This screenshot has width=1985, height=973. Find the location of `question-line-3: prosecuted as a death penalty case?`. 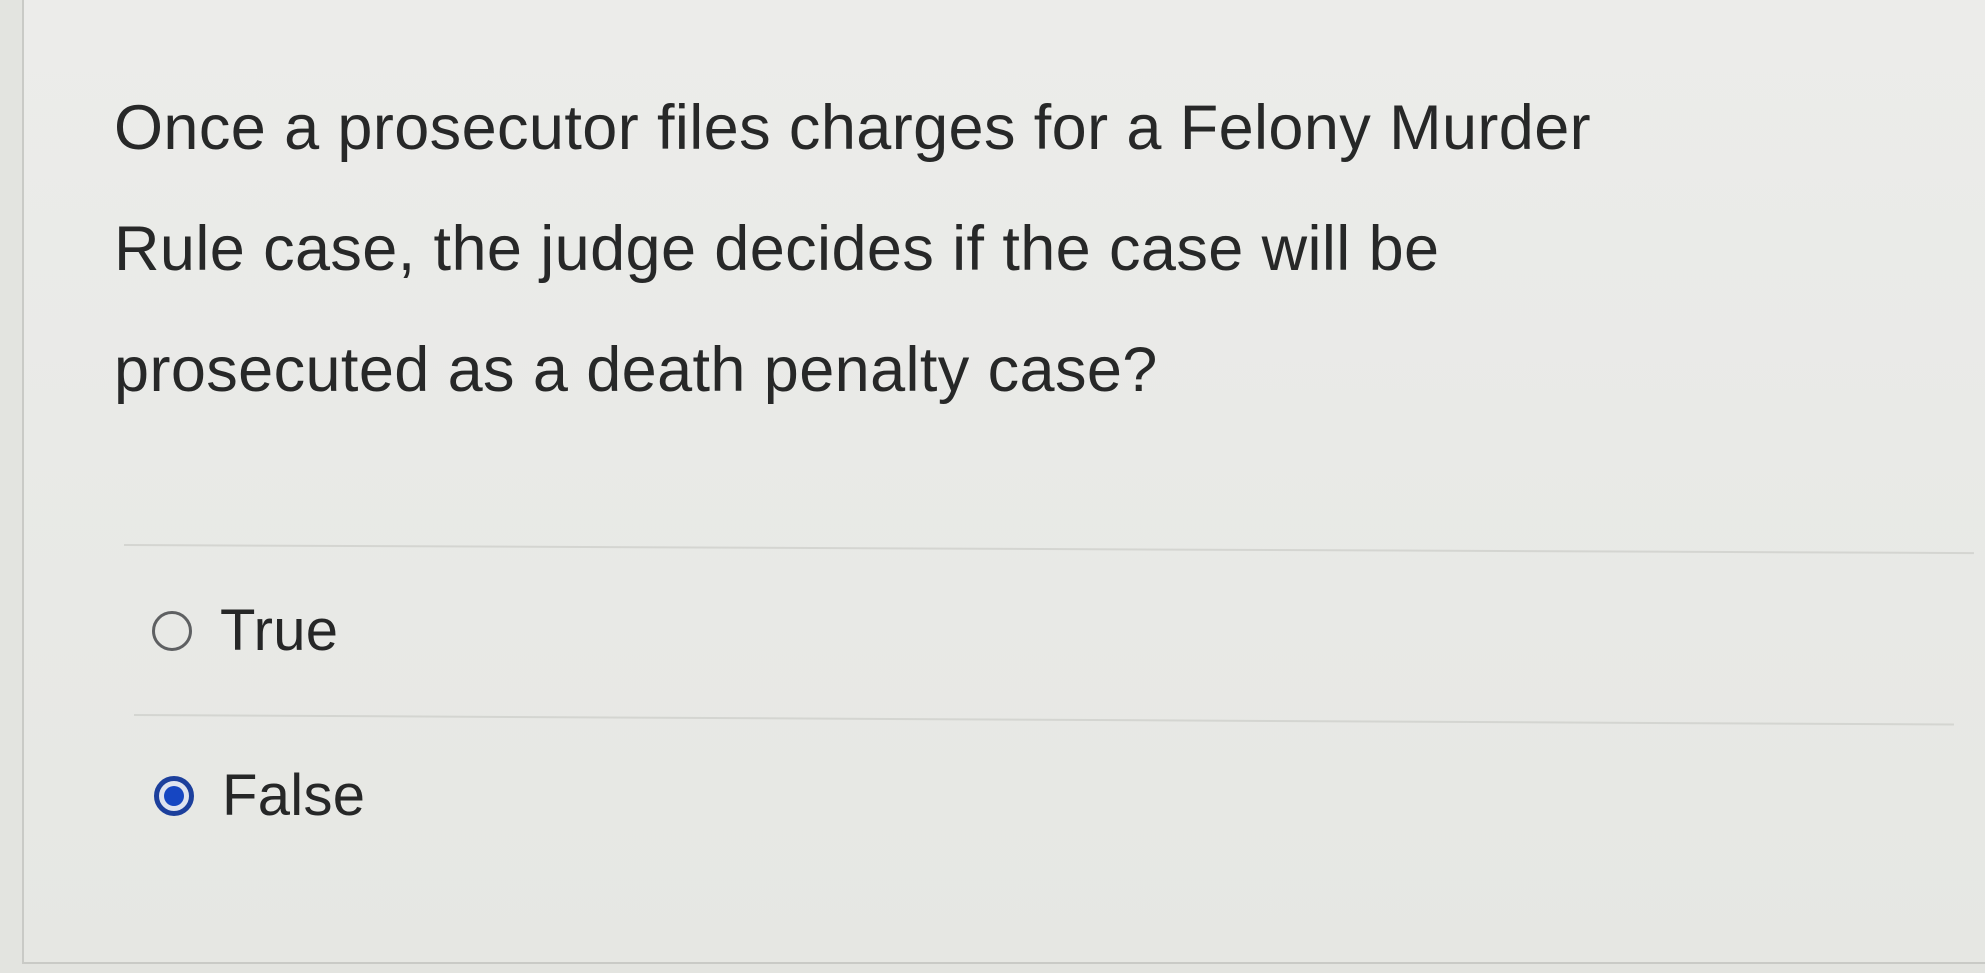

question-line-3: prosecuted as a death penalty case? is located at coordinates (636, 370).